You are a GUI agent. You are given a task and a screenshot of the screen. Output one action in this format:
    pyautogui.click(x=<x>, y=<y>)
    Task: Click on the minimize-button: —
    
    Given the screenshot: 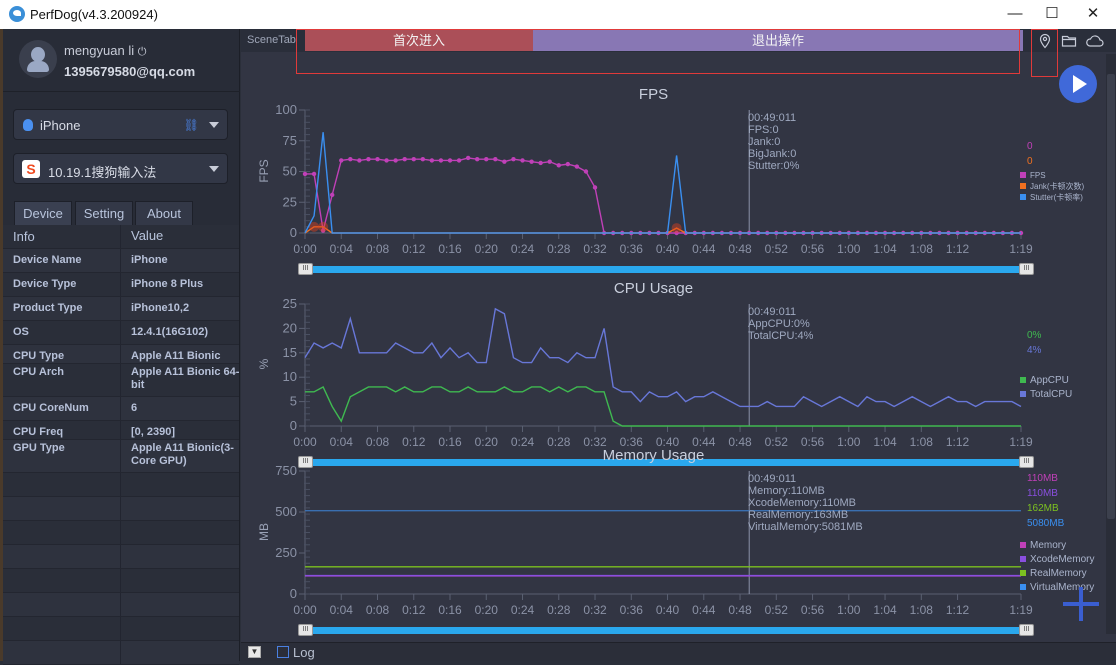 What is the action you would take?
    pyautogui.click(x=1015, y=14)
    